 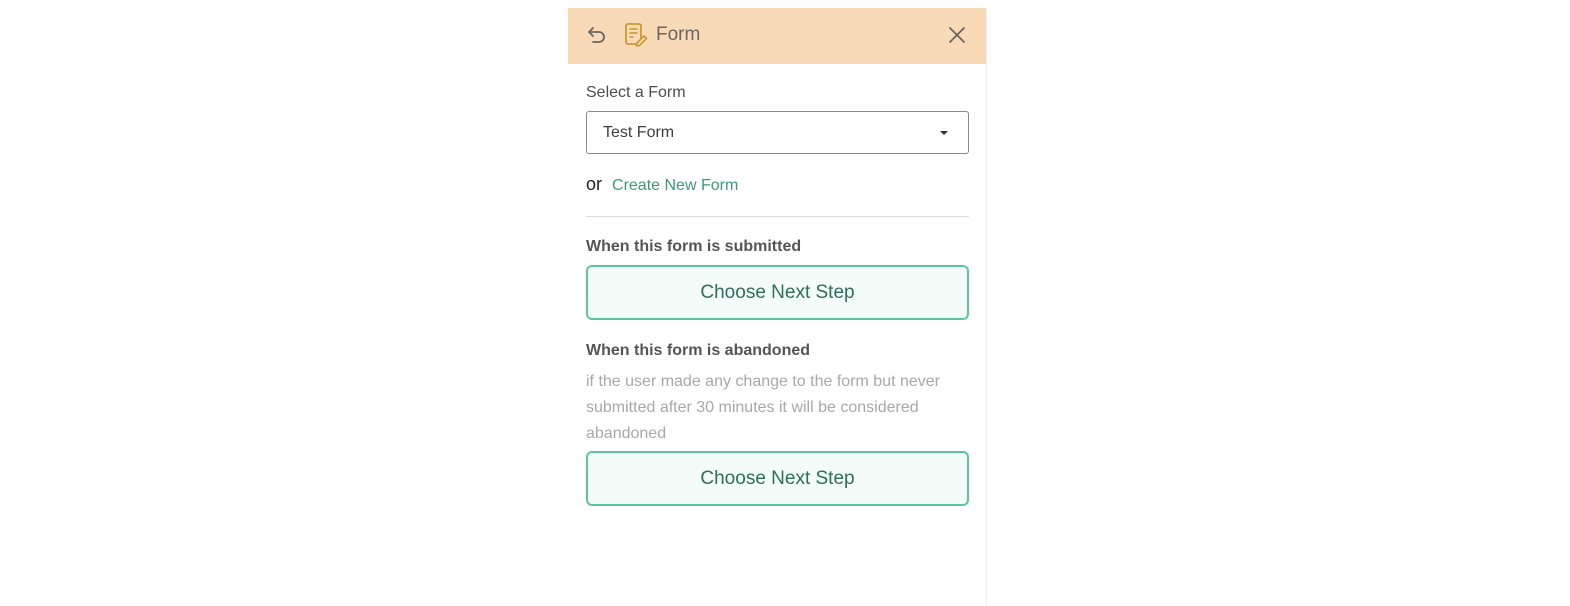 What do you see at coordinates (777, 216) in the screenshot?
I see `divider` at bounding box center [777, 216].